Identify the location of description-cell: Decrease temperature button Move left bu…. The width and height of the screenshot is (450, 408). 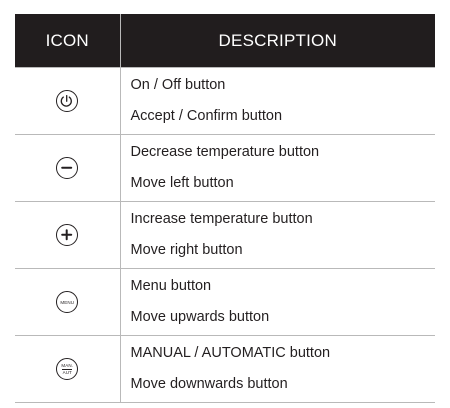
(277, 168).